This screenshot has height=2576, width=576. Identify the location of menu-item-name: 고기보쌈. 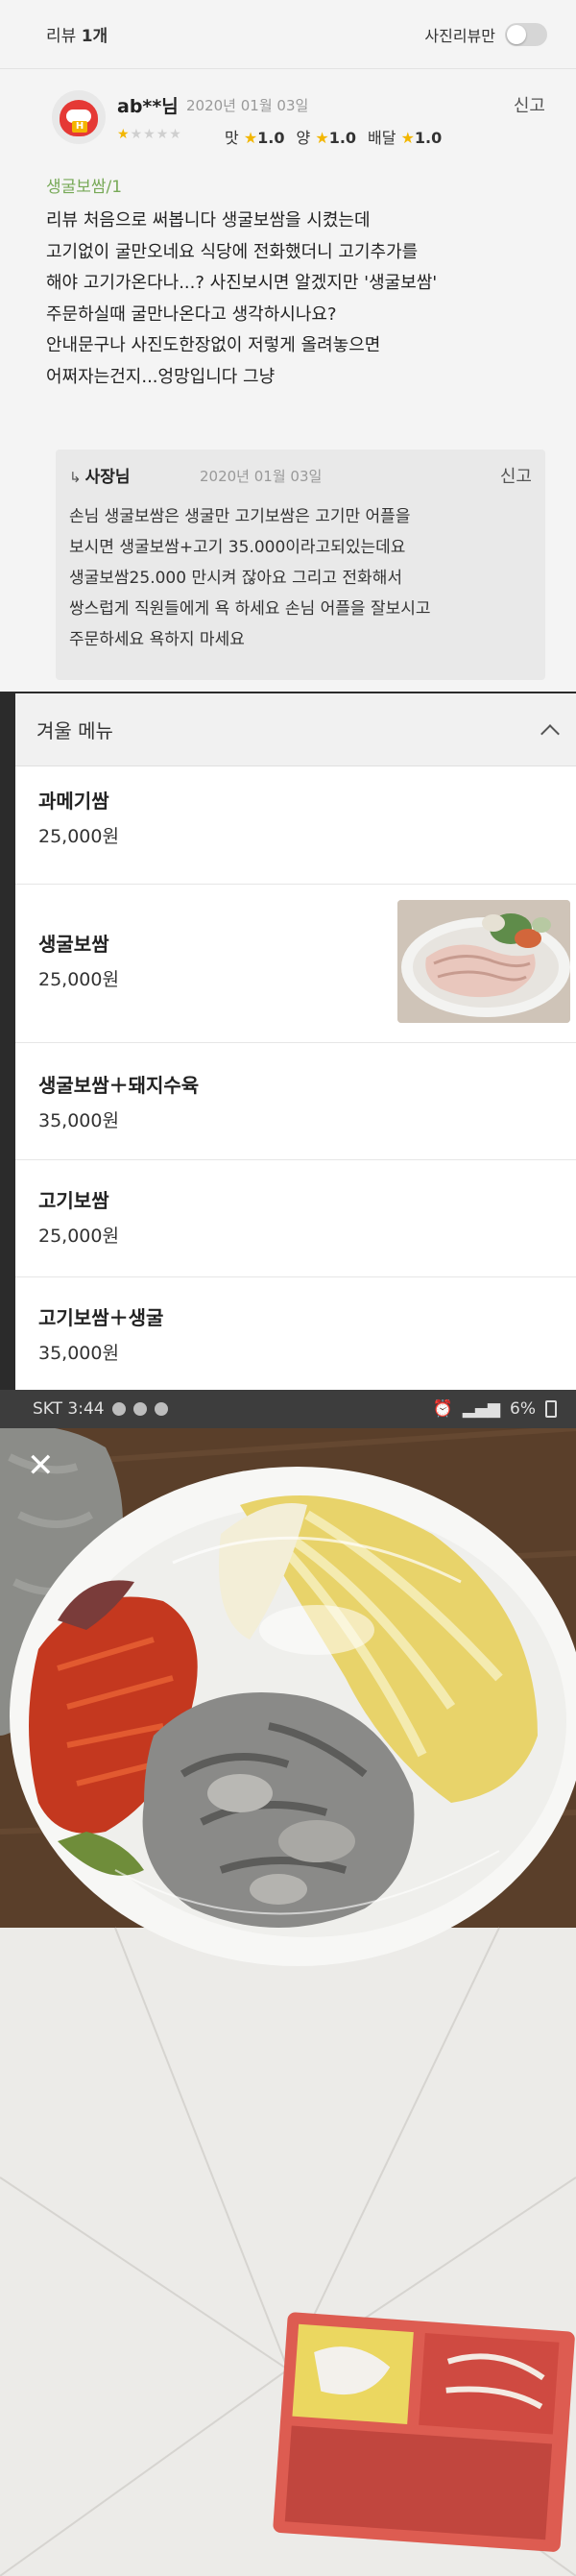
(73, 1201).